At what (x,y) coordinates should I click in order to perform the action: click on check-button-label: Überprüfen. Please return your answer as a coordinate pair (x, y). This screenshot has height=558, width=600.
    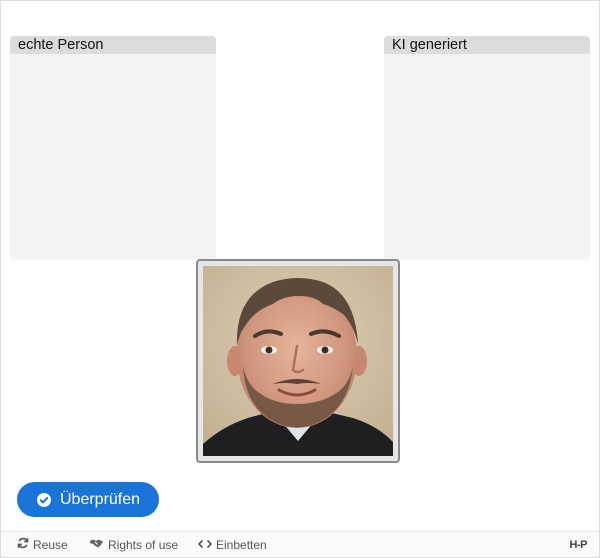
    Looking at the image, I should click on (100, 499).